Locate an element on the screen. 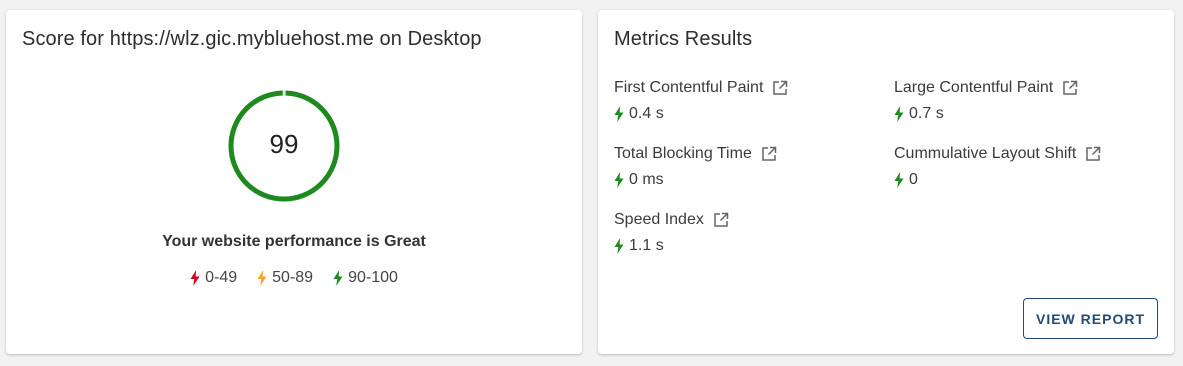 The width and height of the screenshot is (1183, 366). legend-item-average: 50-89 is located at coordinates (285, 278).